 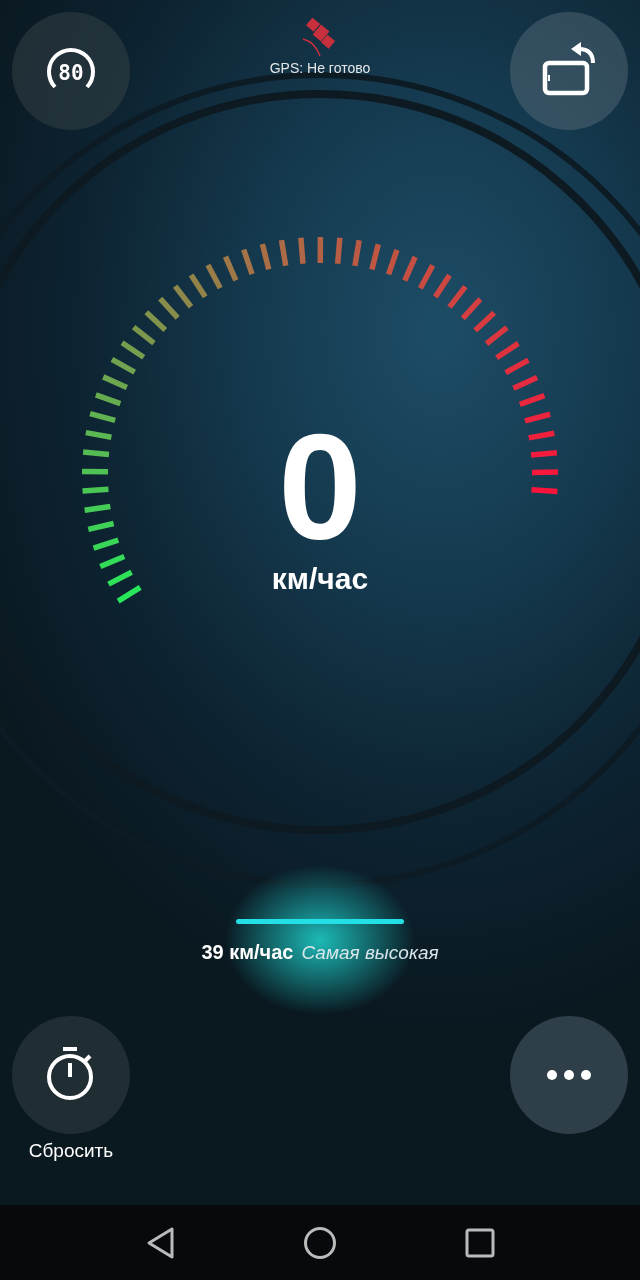 What do you see at coordinates (71, 1151) in the screenshot?
I see `reset-label: Сбросить` at bounding box center [71, 1151].